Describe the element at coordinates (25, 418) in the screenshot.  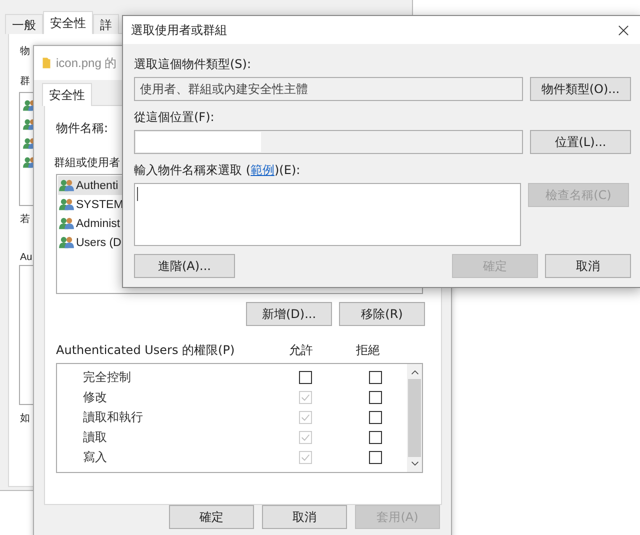
I see `note-text: 如` at that location.